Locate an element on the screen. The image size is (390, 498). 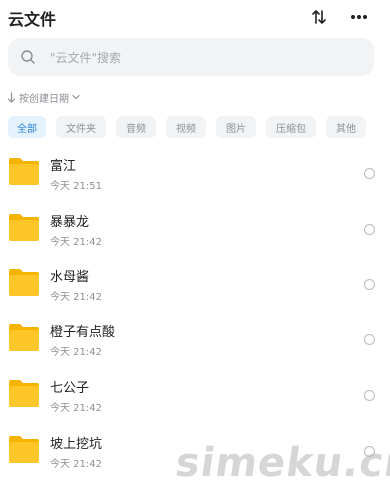
tab-images: 图片 is located at coordinates (236, 127).